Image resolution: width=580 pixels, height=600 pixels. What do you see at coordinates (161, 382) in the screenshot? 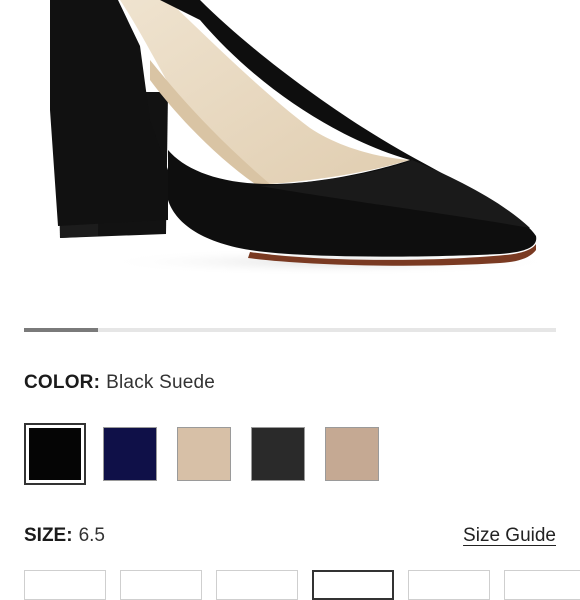
I see `selected-color-name: Black Suede` at bounding box center [161, 382].